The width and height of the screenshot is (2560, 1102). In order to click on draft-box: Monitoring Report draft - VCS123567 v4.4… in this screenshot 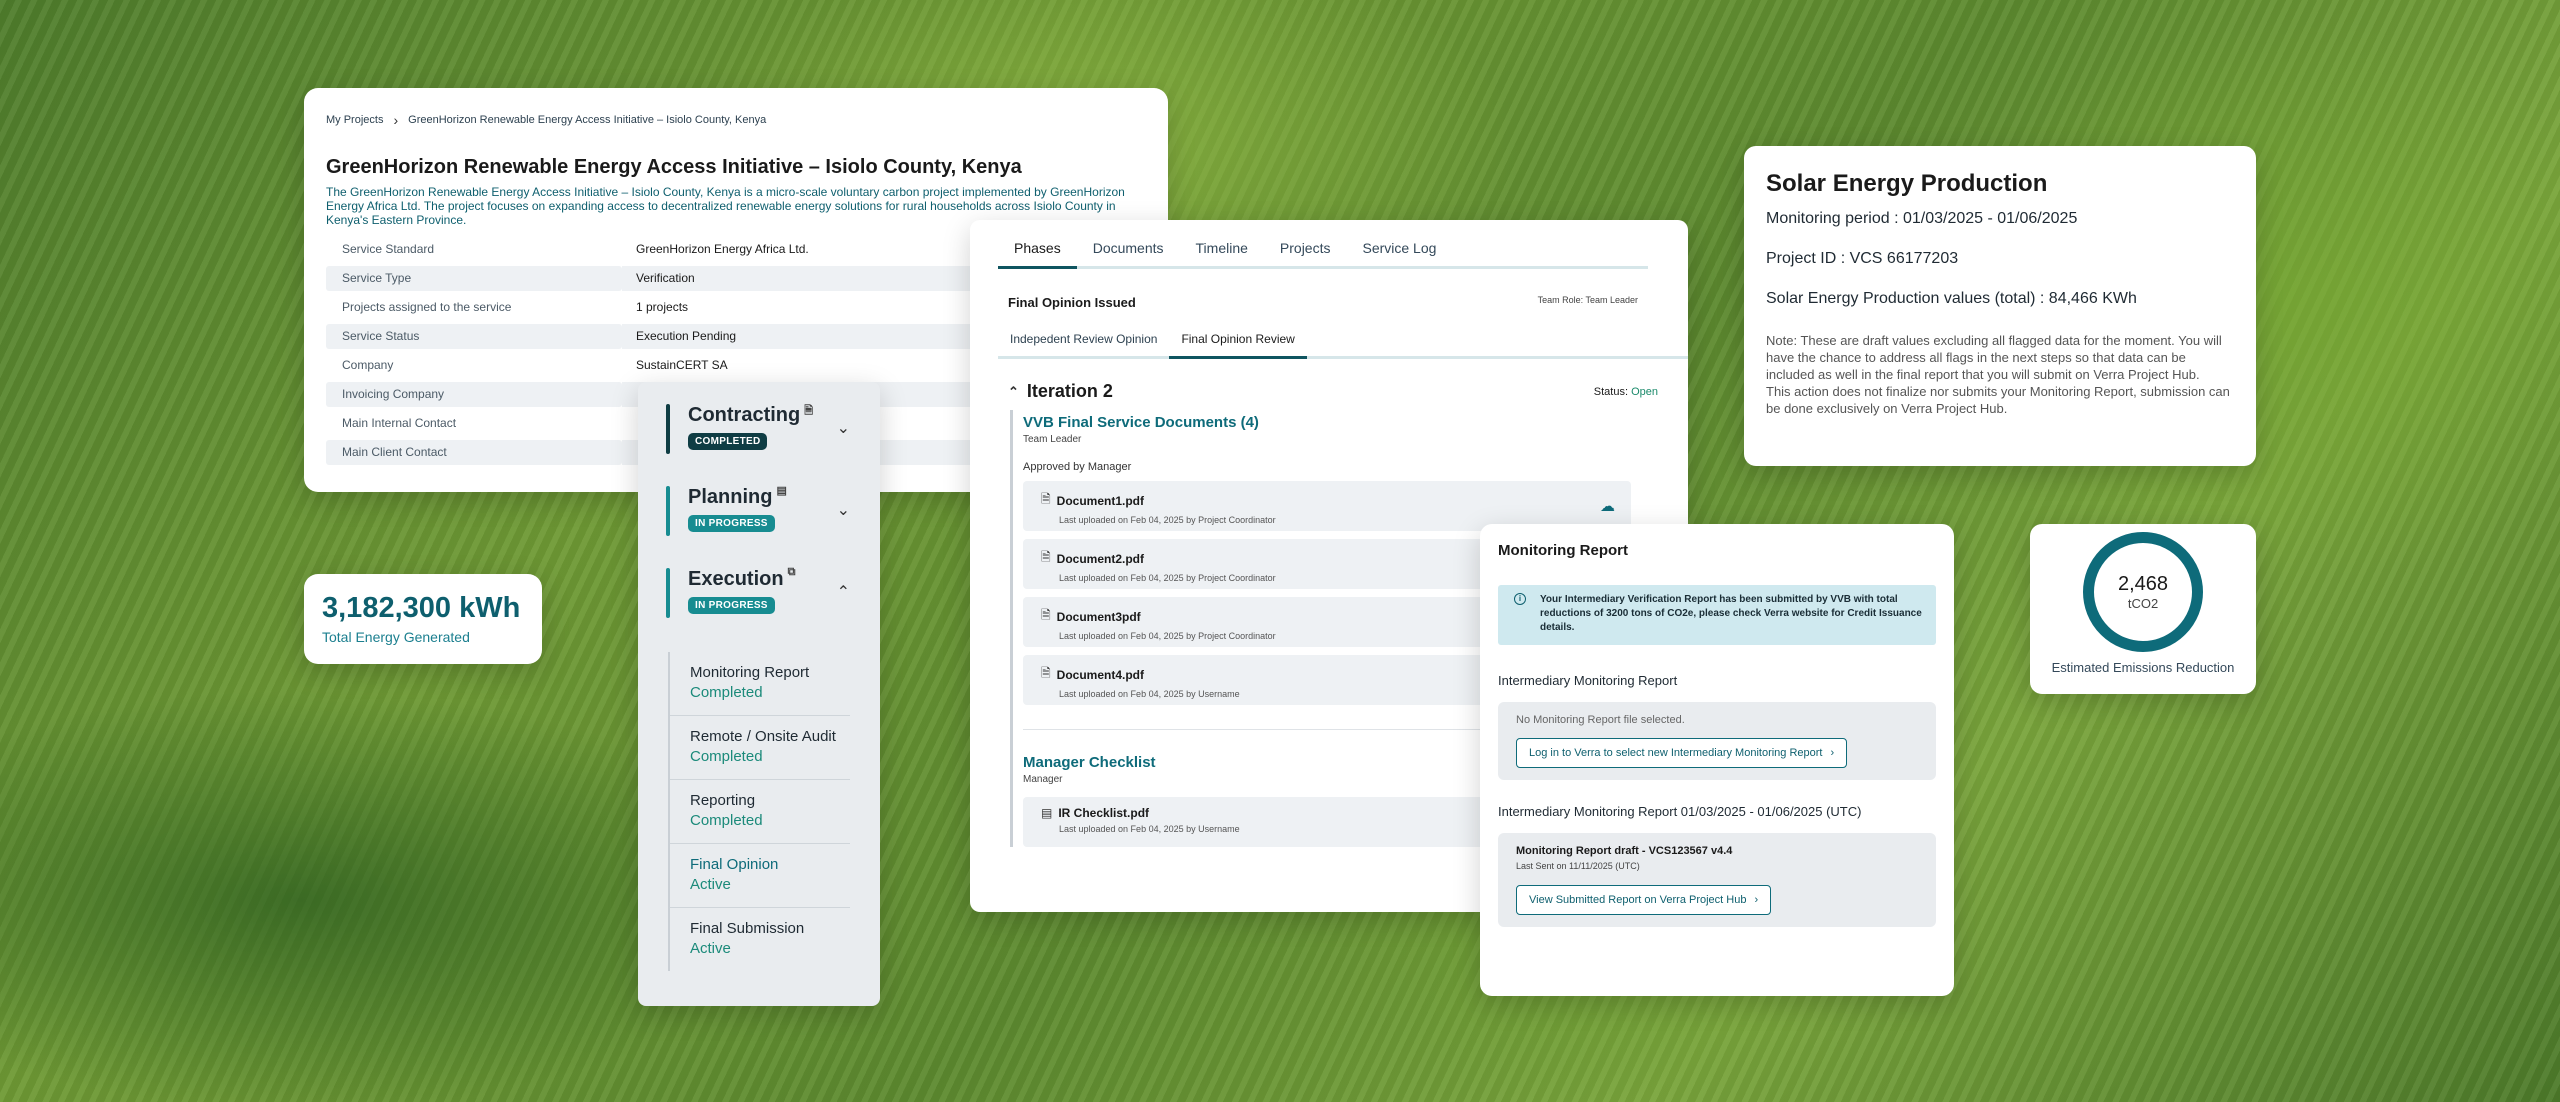, I will do `click(1717, 880)`.